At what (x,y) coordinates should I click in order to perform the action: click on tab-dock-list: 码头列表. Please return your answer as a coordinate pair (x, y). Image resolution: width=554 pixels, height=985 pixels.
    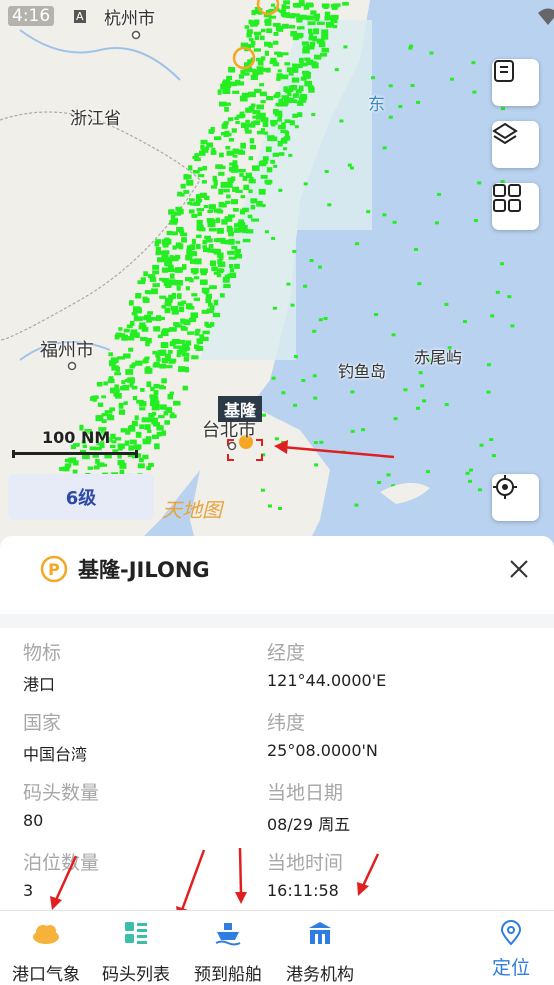
    Looking at the image, I should click on (136, 948).